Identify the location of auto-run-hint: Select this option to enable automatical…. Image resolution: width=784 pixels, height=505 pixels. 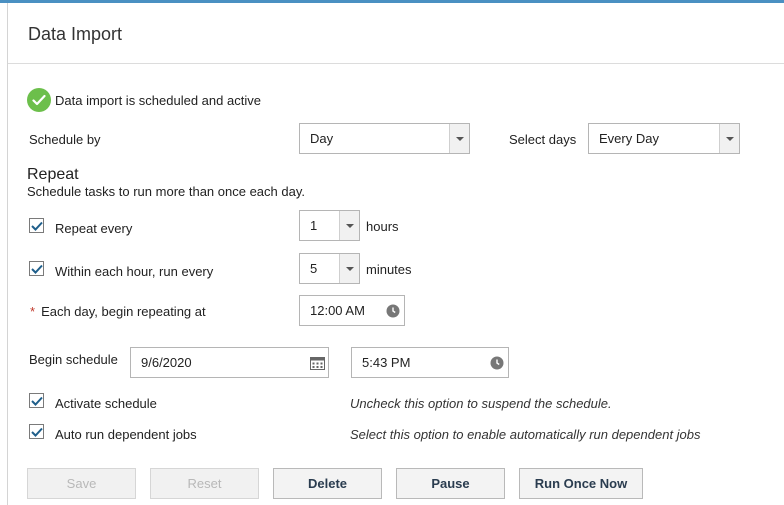
(525, 434).